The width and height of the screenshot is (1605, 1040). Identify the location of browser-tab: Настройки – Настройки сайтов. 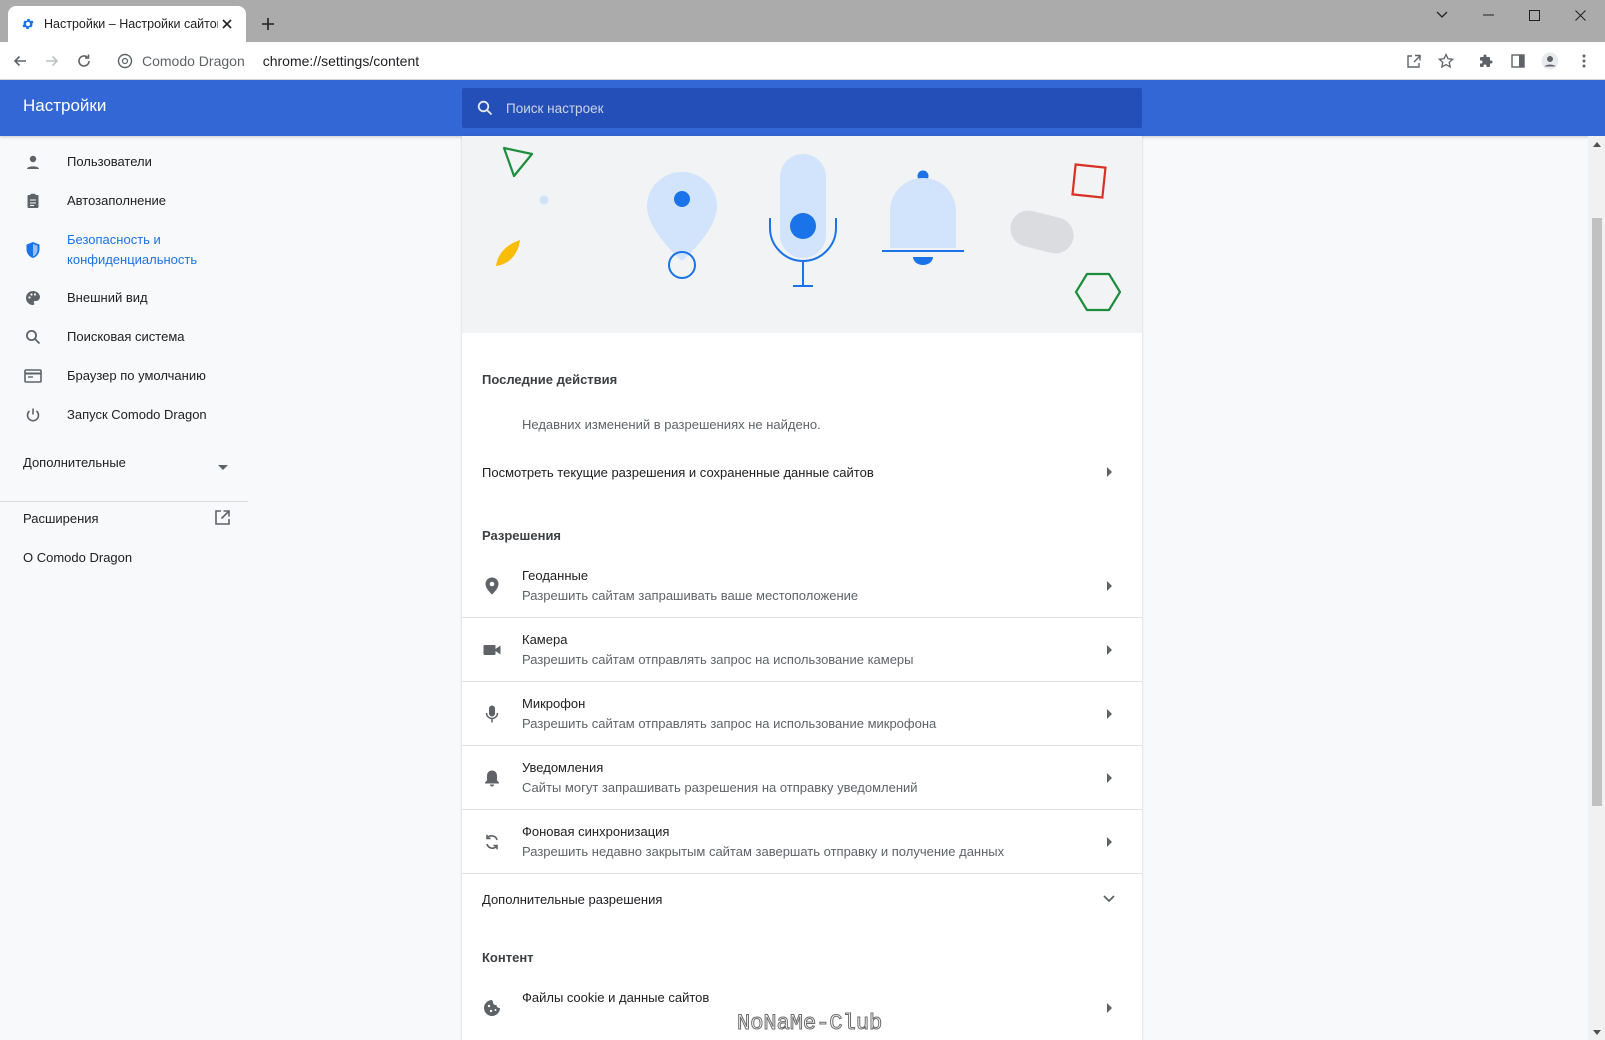
(127, 24).